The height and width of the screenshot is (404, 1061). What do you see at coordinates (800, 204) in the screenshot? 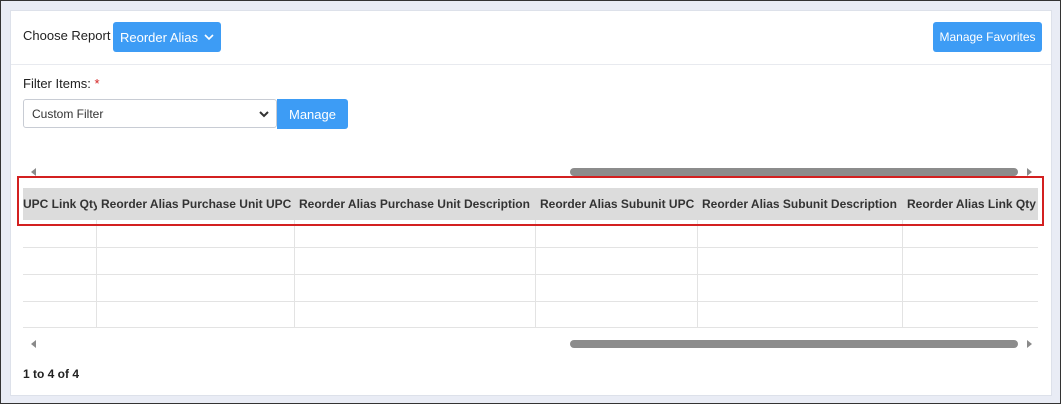
I see `column-header: Reorder Alias Subunit Description` at bounding box center [800, 204].